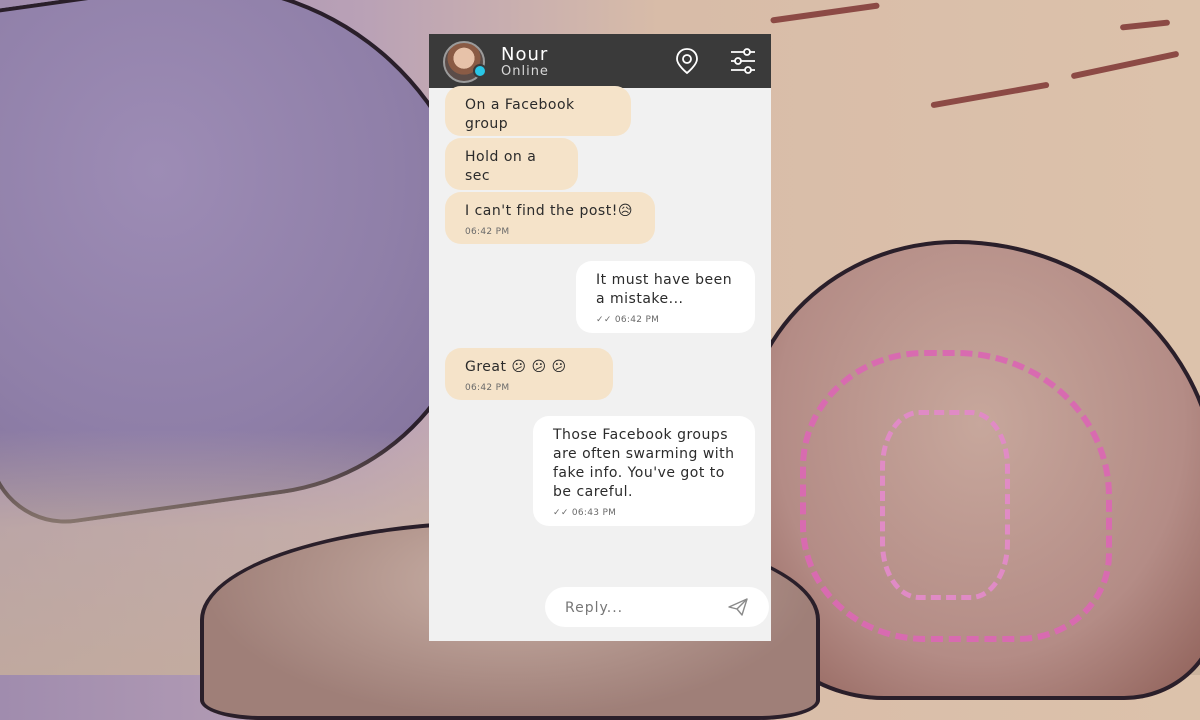  What do you see at coordinates (640, 608) in the screenshot?
I see `reply-input` at bounding box center [640, 608].